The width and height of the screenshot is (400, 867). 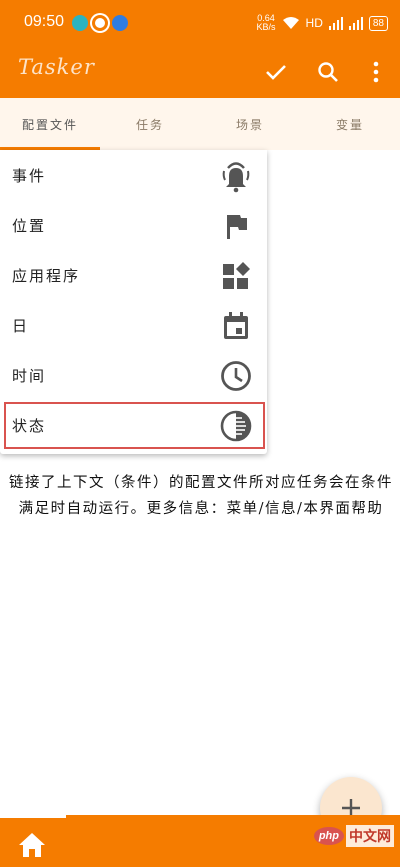 I want to click on tab-label: 场景, so click(x=249, y=124).